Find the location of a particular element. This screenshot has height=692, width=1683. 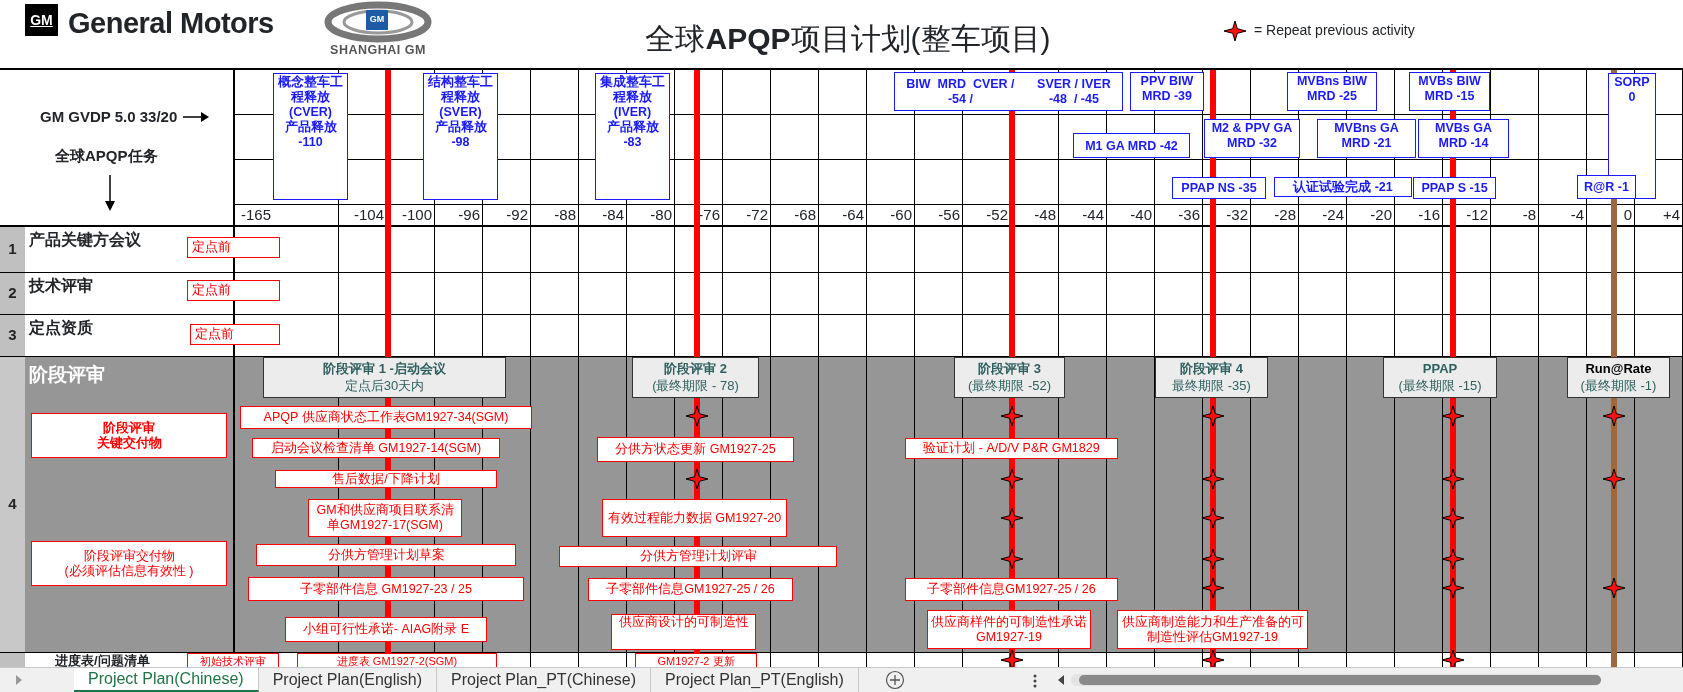

sheet-tab: Project Plan(English) is located at coordinates (348, 680).